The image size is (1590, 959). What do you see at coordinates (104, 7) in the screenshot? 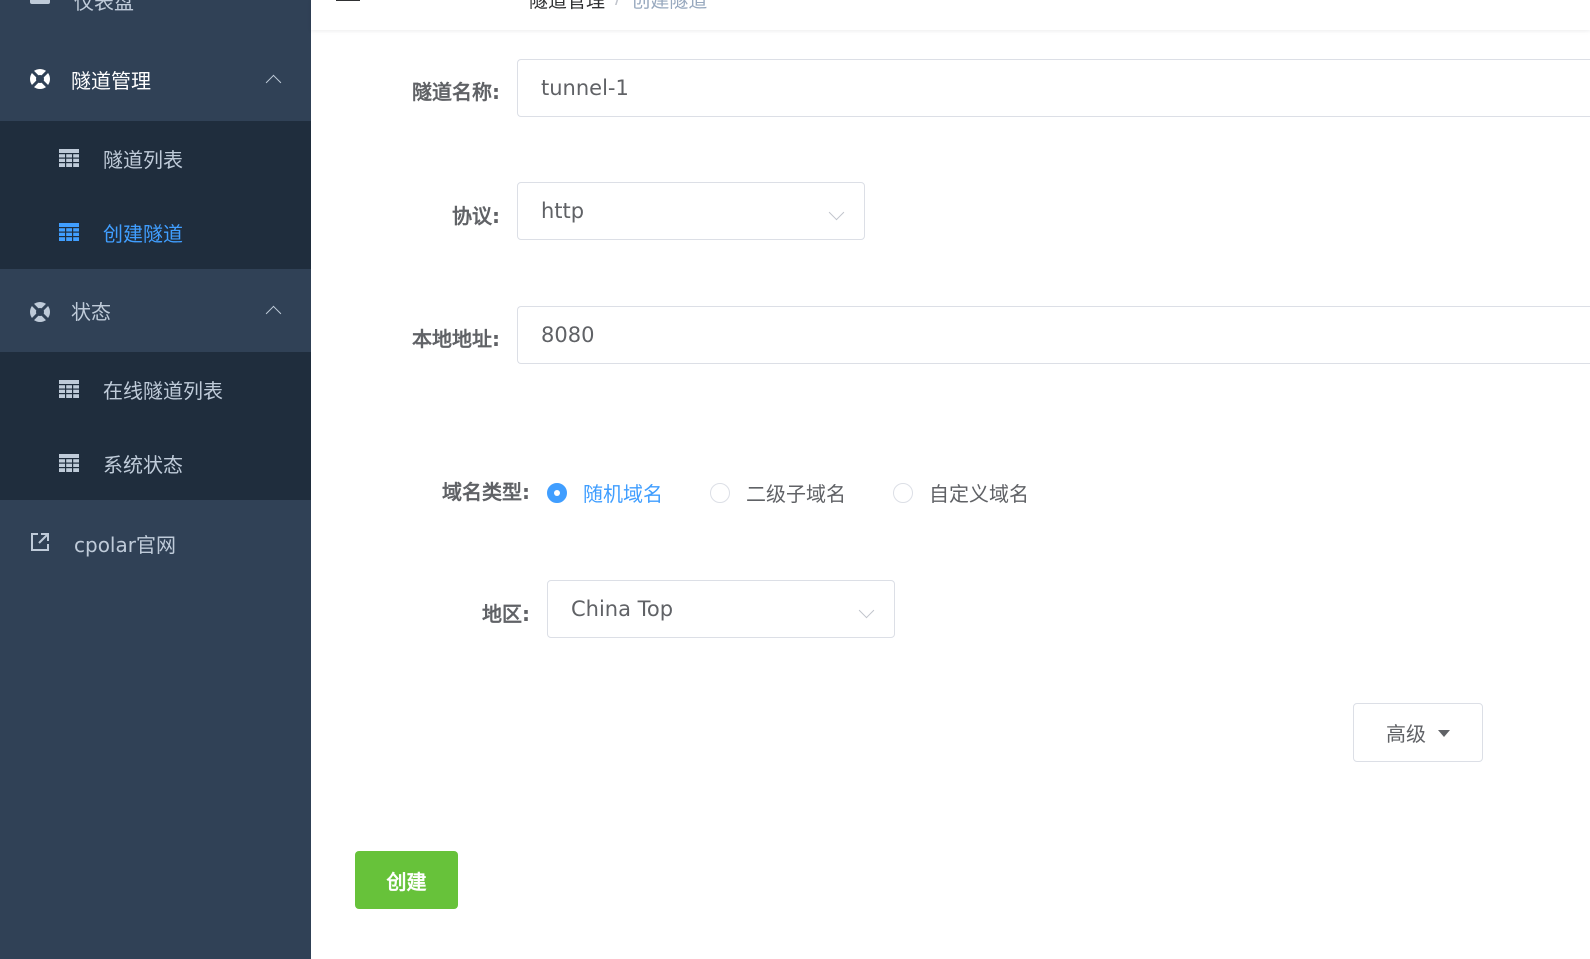
I see `sidebar-item-label: 仪表盘` at bounding box center [104, 7].